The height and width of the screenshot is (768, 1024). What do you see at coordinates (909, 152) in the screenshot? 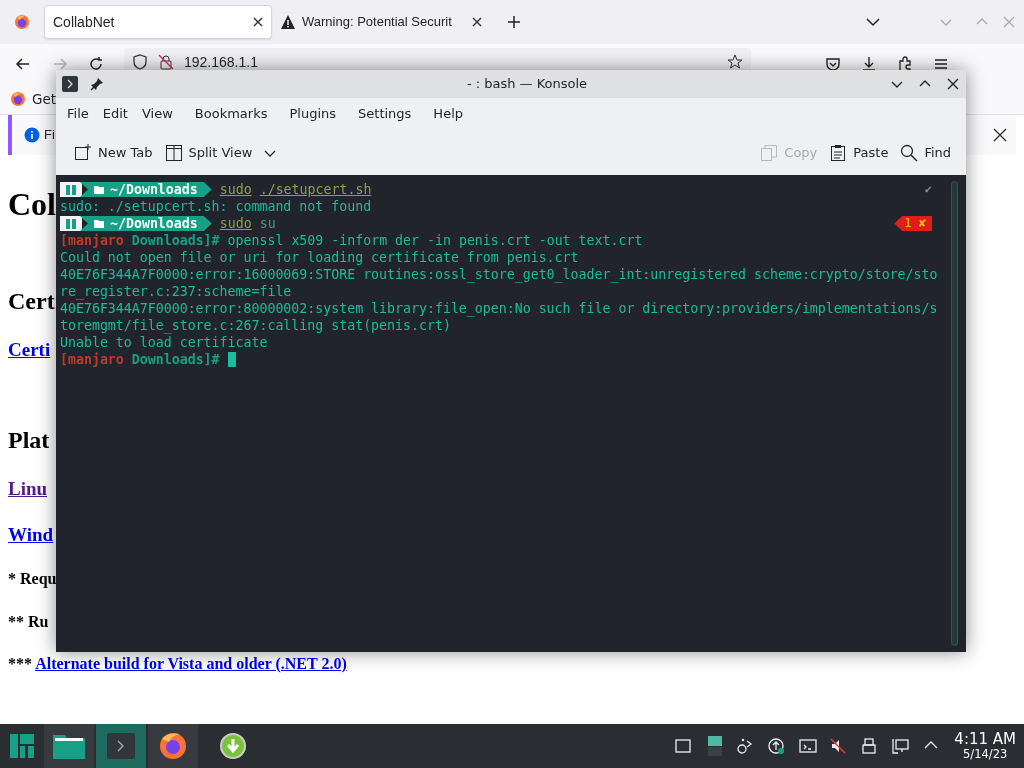
I see `search-icon` at bounding box center [909, 152].